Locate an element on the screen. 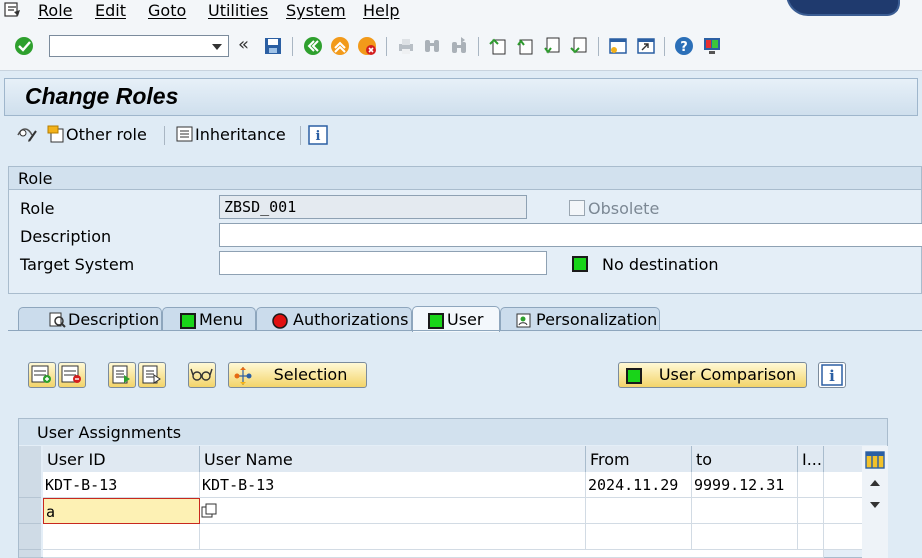  info-icon: i is located at coordinates (318, 135).